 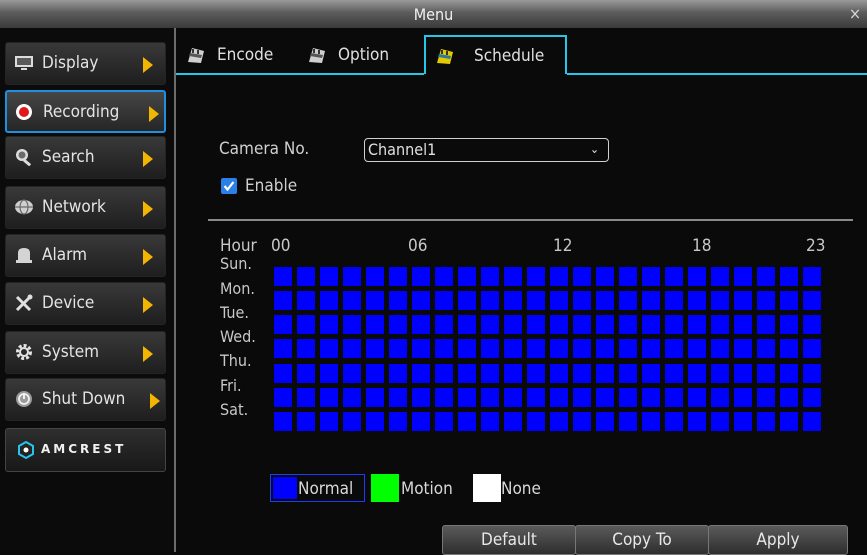 I want to click on sidebar-item-network: Network, so click(x=85, y=207).